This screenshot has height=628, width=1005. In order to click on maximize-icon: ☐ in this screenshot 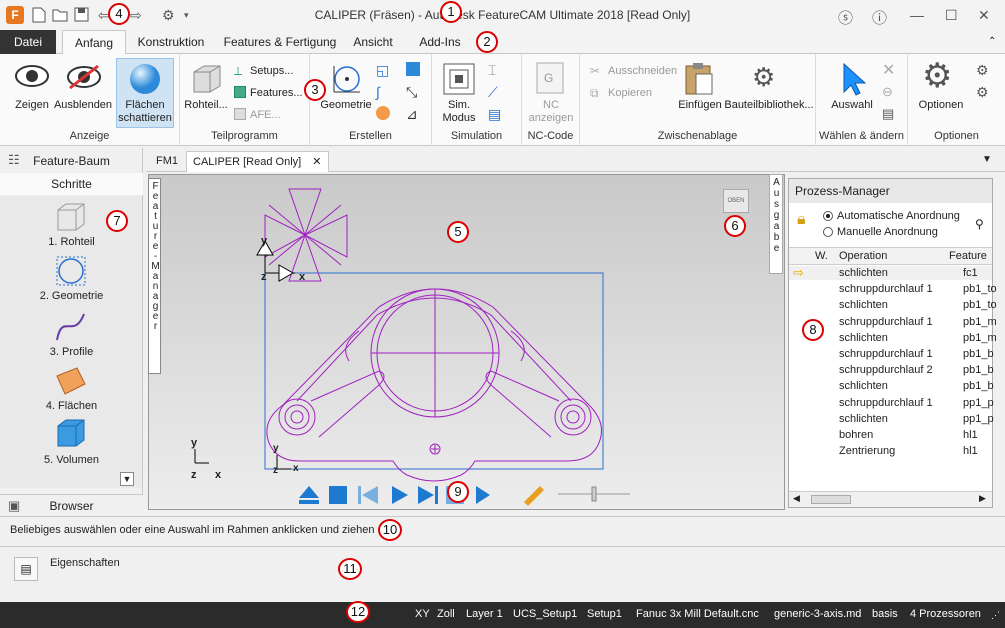, I will do `click(951, 15)`.